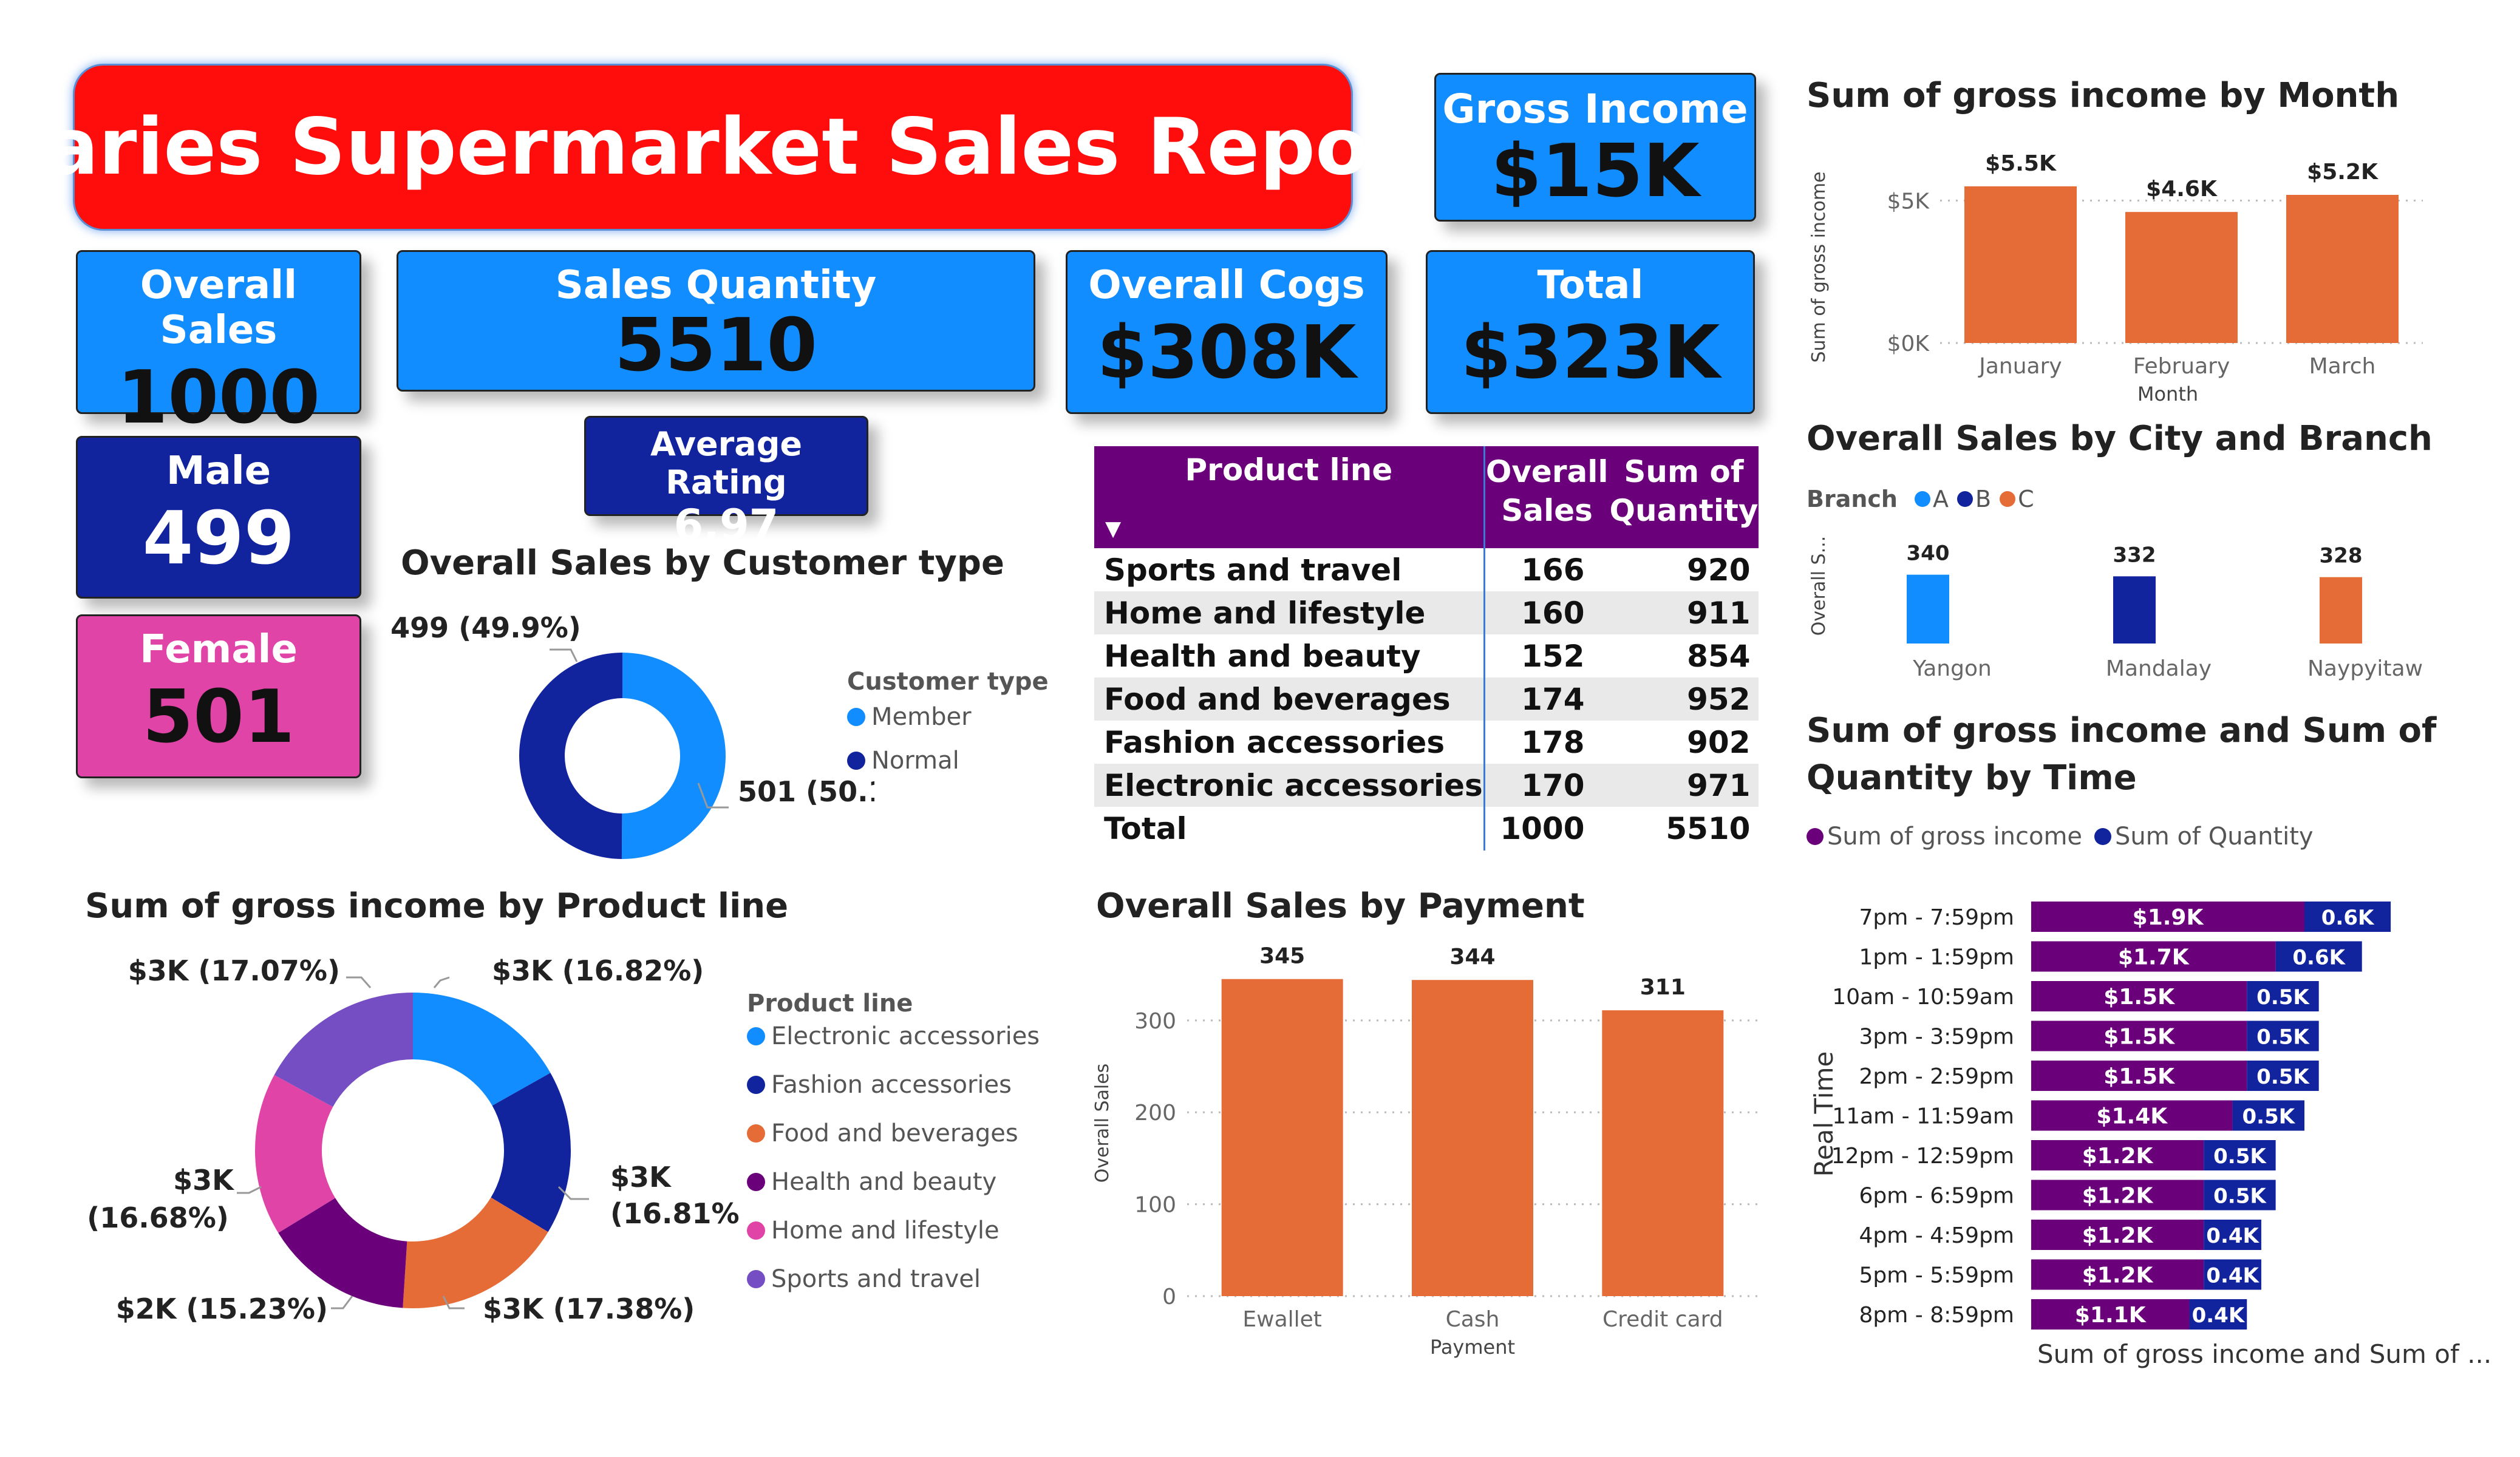 The image size is (2520, 1457). What do you see at coordinates (1719, 570) in the screenshot?
I see `matrix-cell-qty: 920` at bounding box center [1719, 570].